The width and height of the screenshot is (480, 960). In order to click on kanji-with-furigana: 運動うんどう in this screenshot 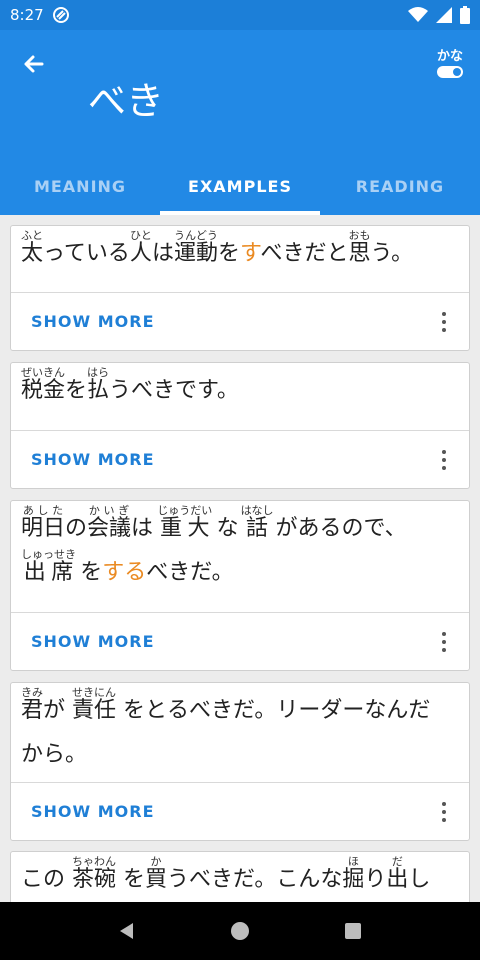, I will do `click(195, 247)`.